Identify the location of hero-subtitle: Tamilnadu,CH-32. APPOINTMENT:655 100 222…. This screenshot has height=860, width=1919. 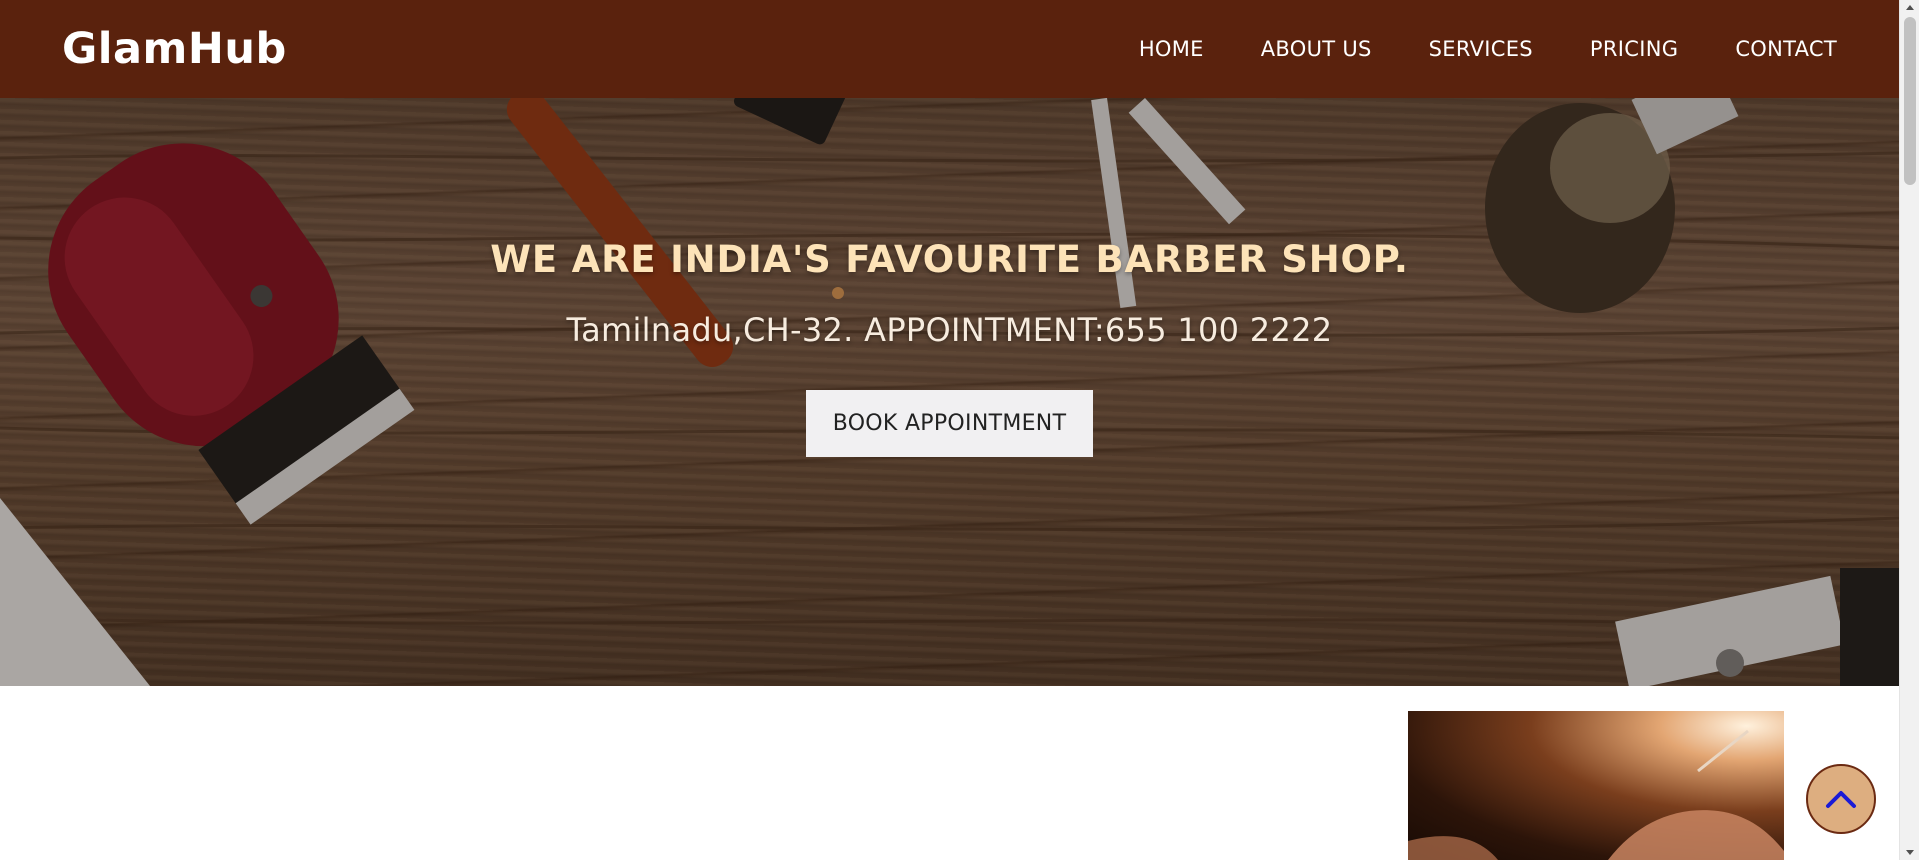
(949, 330).